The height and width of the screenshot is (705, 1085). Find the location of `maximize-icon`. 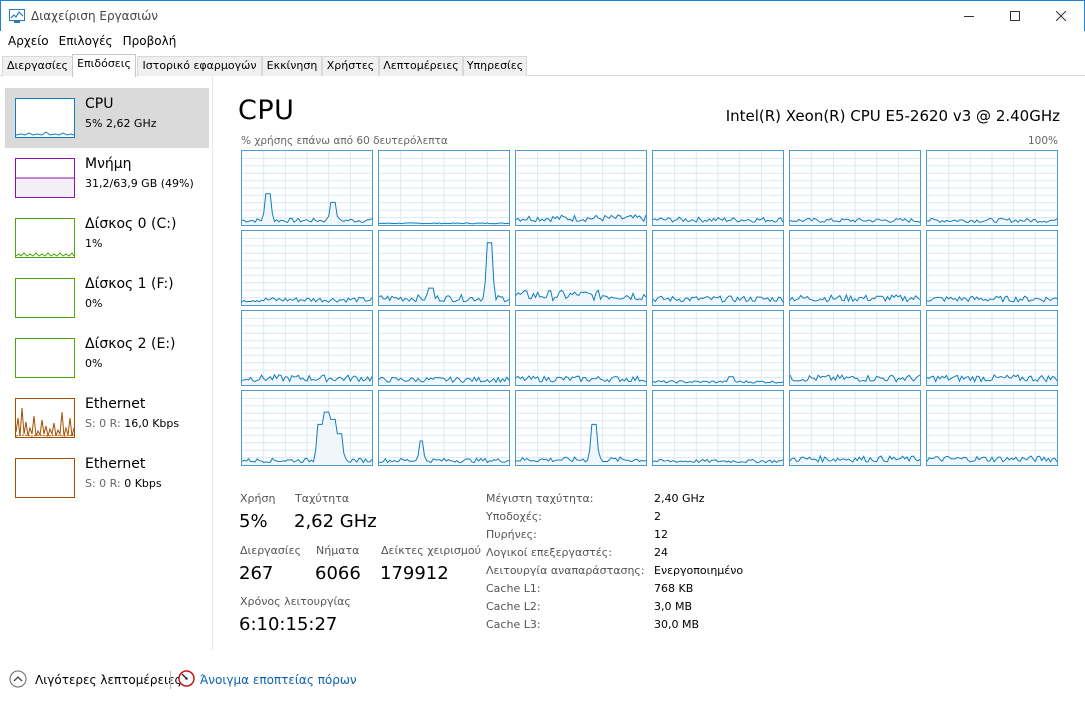

maximize-icon is located at coordinates (1015, 16).